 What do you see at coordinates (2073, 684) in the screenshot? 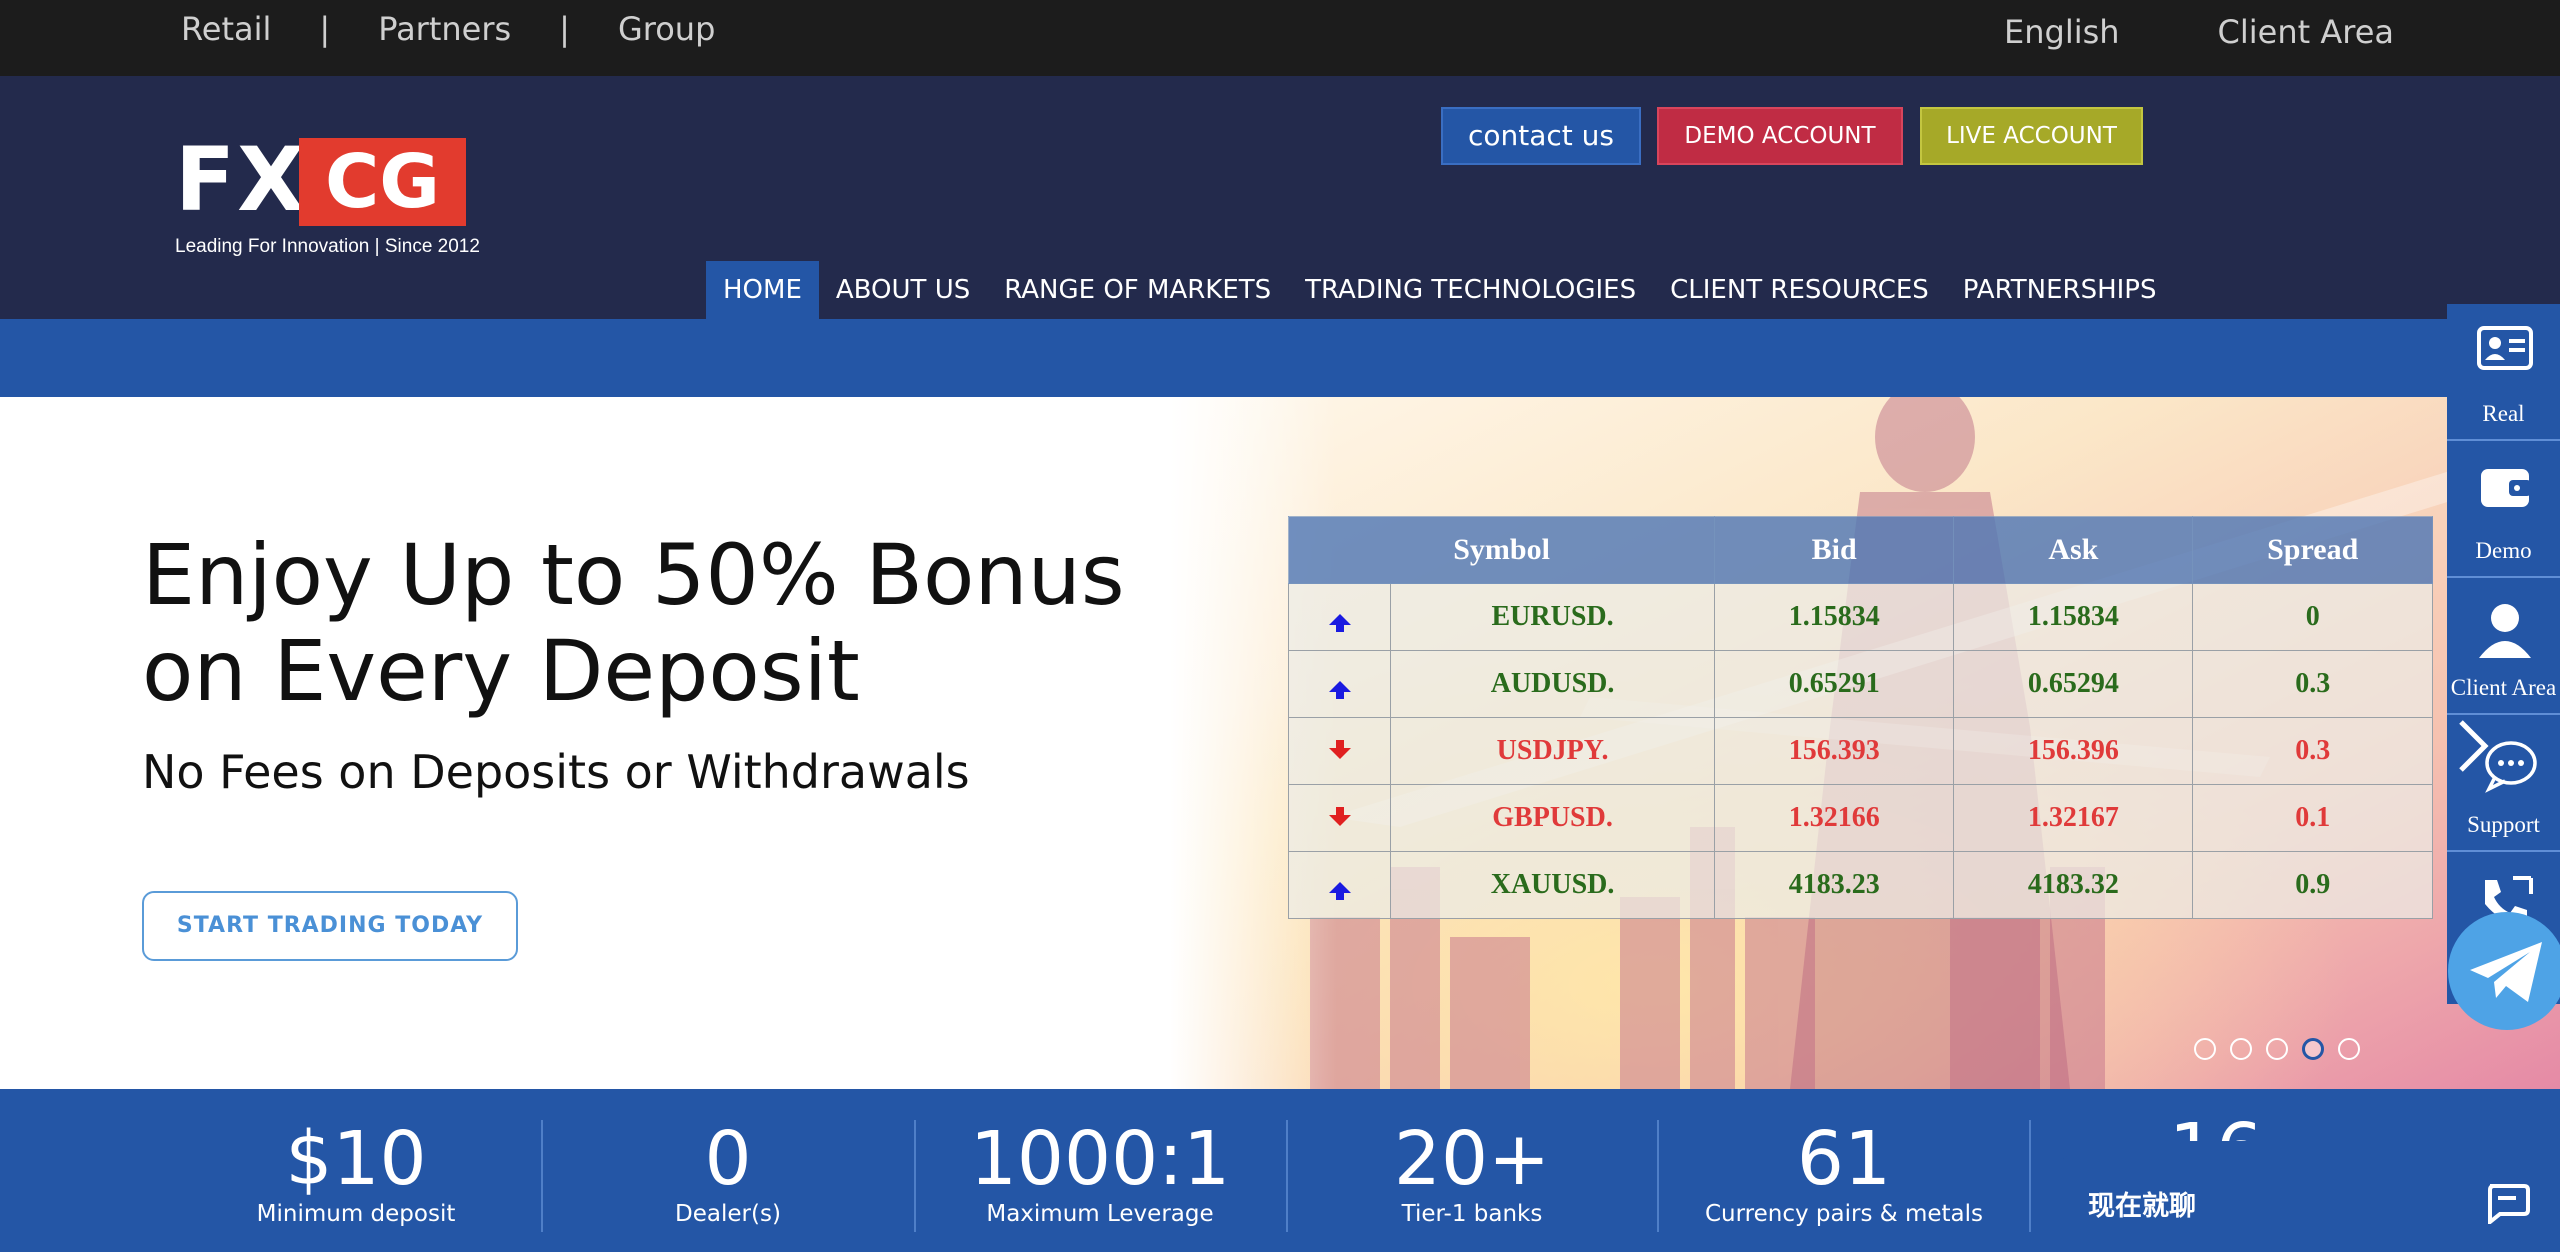
I see `ask-cell: 0.65294` at bounding box center [2073, 684].